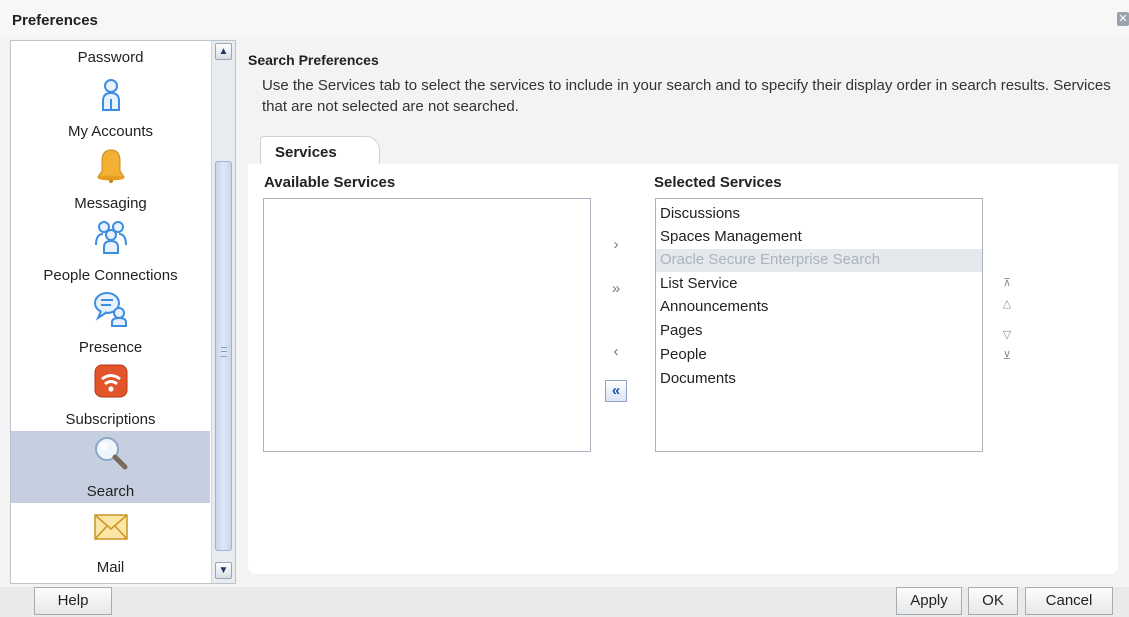  What do you see at coordinates (718, 182) in the screenshot?
I see `selected-services-header: Selected Services` at bounding box center [718, 182].